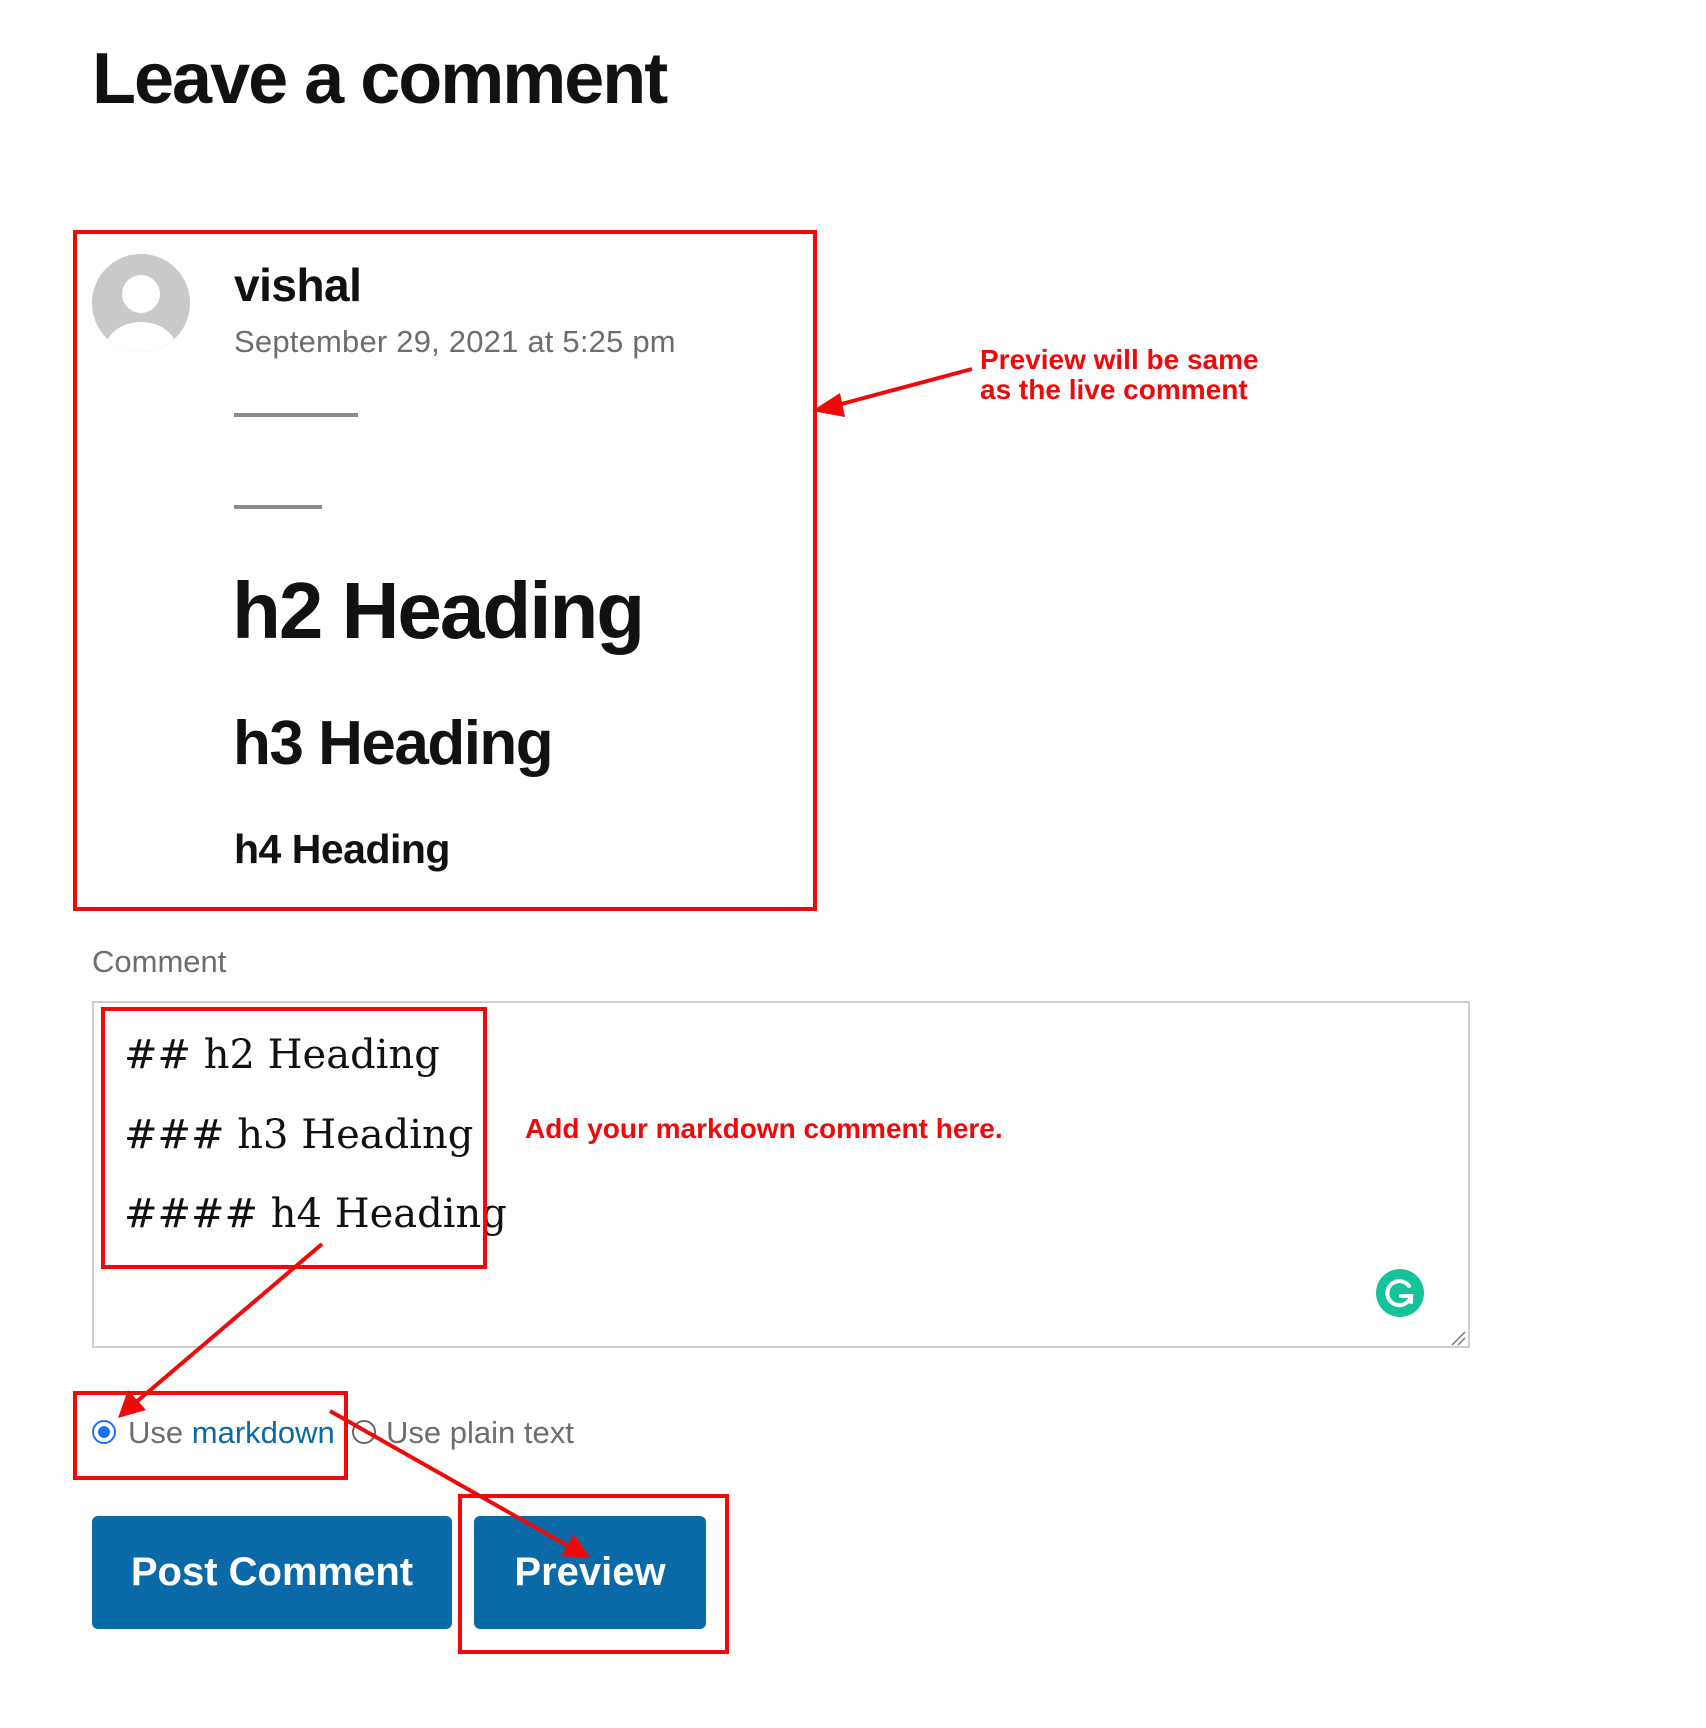 The width and height of the screenshot is (1706, 1728). Describe the element at coordinates (342, 849) in the screenshot. I see `preview-h4-heading: h4 Heading` at that location.